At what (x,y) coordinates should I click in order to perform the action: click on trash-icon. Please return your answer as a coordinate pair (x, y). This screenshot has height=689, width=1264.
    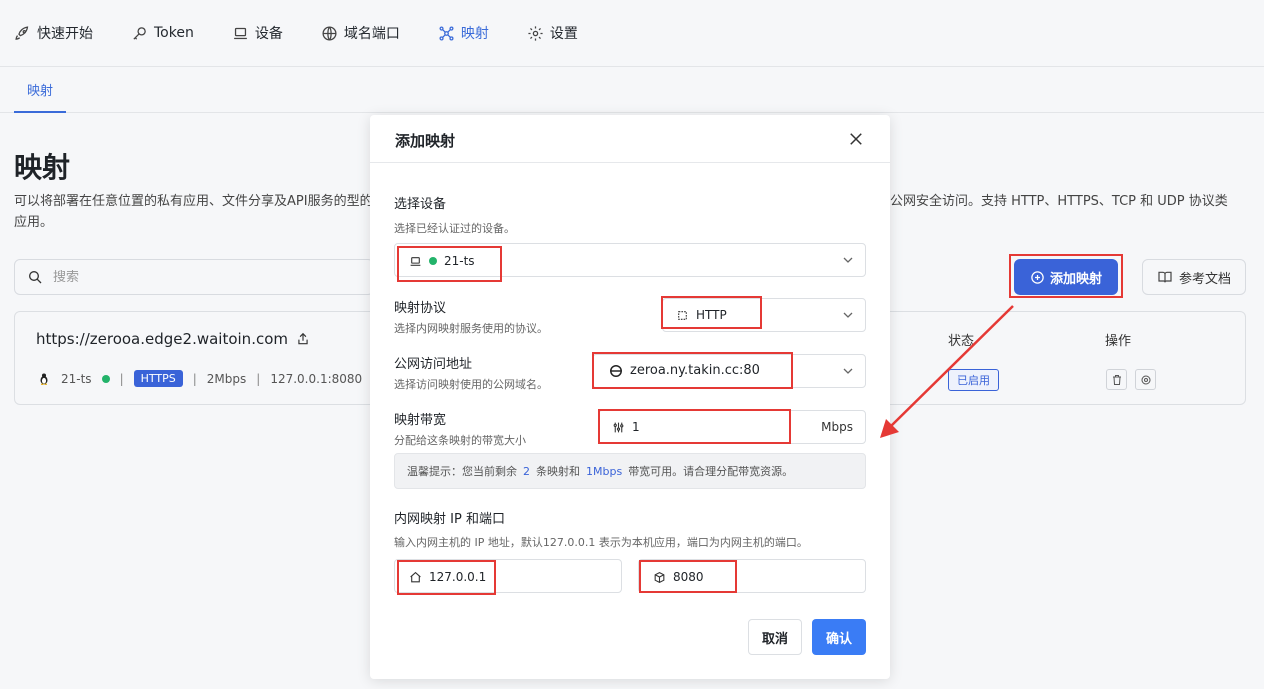
    Looking at the image, I should click on (1116, 379).